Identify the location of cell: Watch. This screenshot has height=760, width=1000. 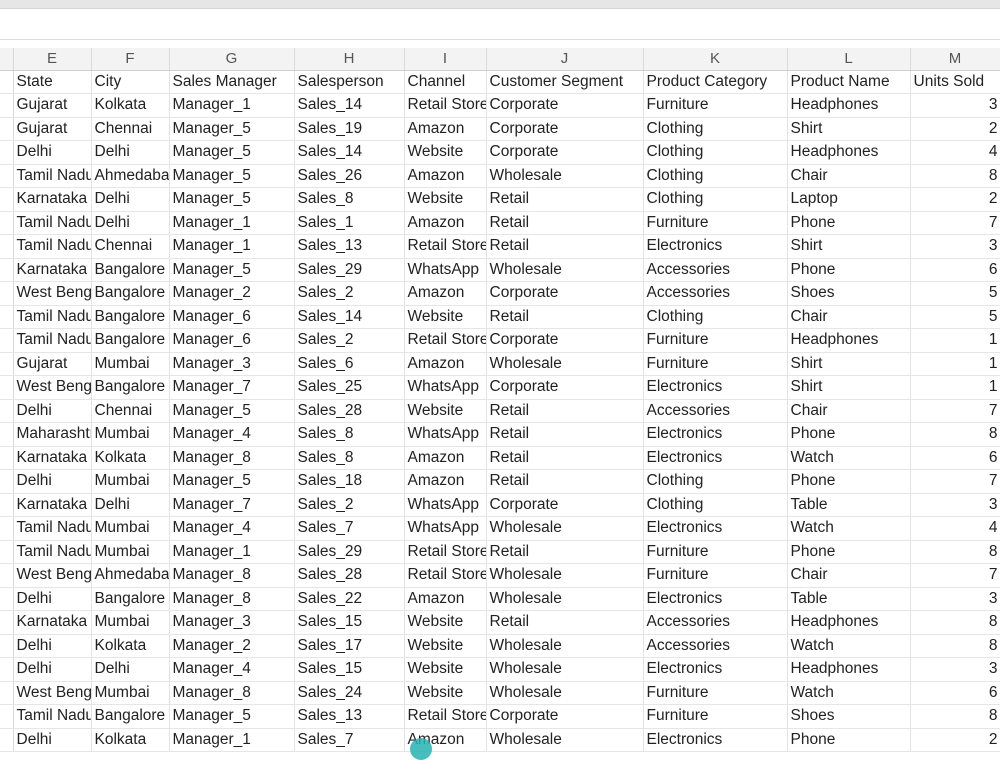
(849, 693).